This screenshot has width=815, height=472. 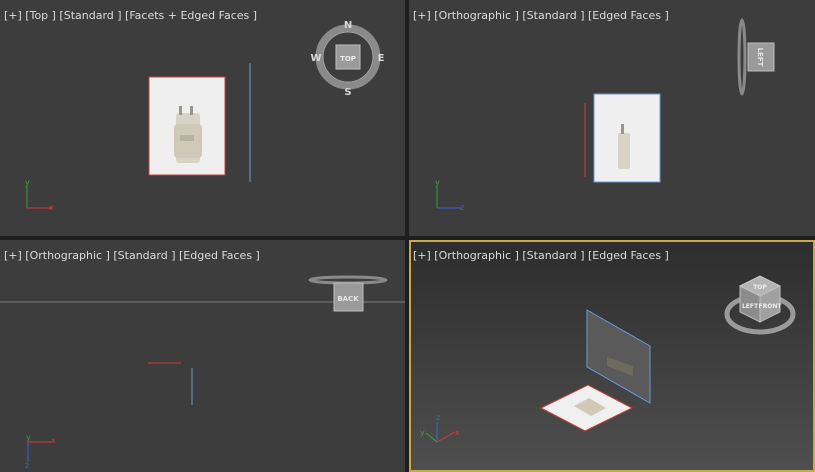 I want to click on viewcube-face-label: TOP, so click(x=348, y=59).